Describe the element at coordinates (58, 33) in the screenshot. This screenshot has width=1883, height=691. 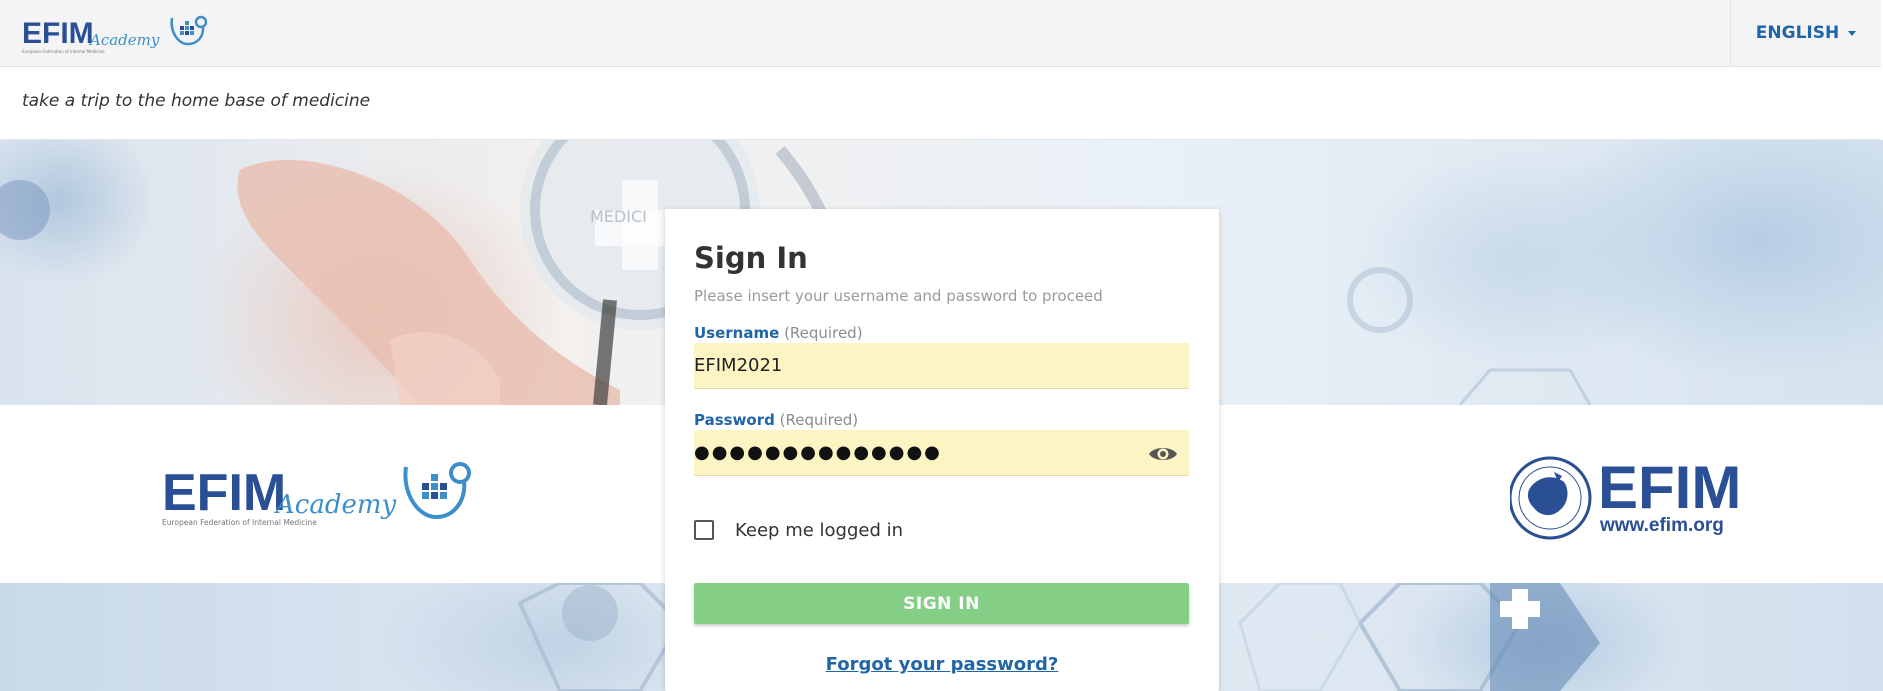
I see `logo-wordmark: EFIM` at that location.